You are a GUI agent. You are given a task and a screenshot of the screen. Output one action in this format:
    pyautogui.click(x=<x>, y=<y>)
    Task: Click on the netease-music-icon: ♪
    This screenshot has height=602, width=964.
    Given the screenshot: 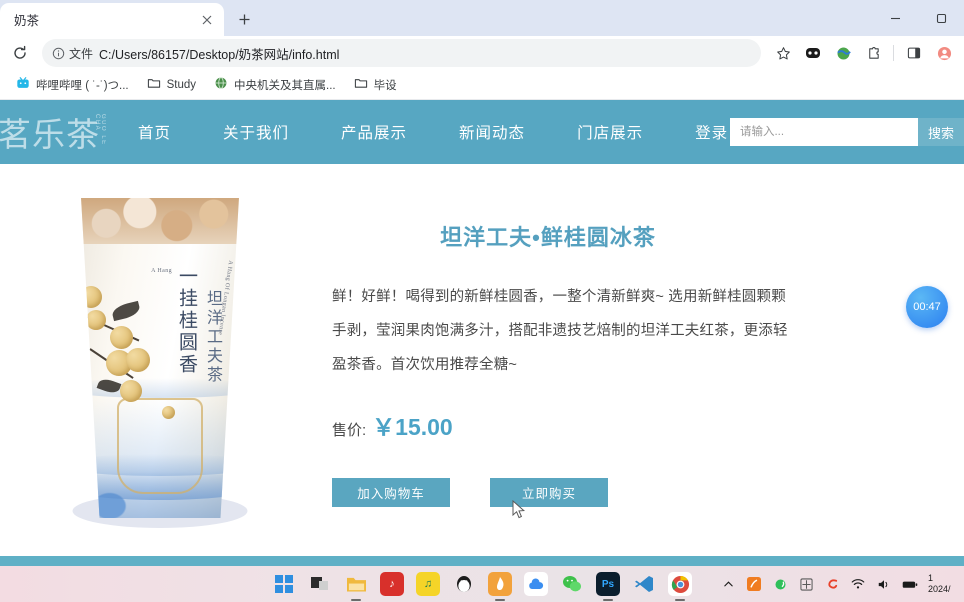 What is the action you would take?
    pyautogui.click(x=392, y=584)
    